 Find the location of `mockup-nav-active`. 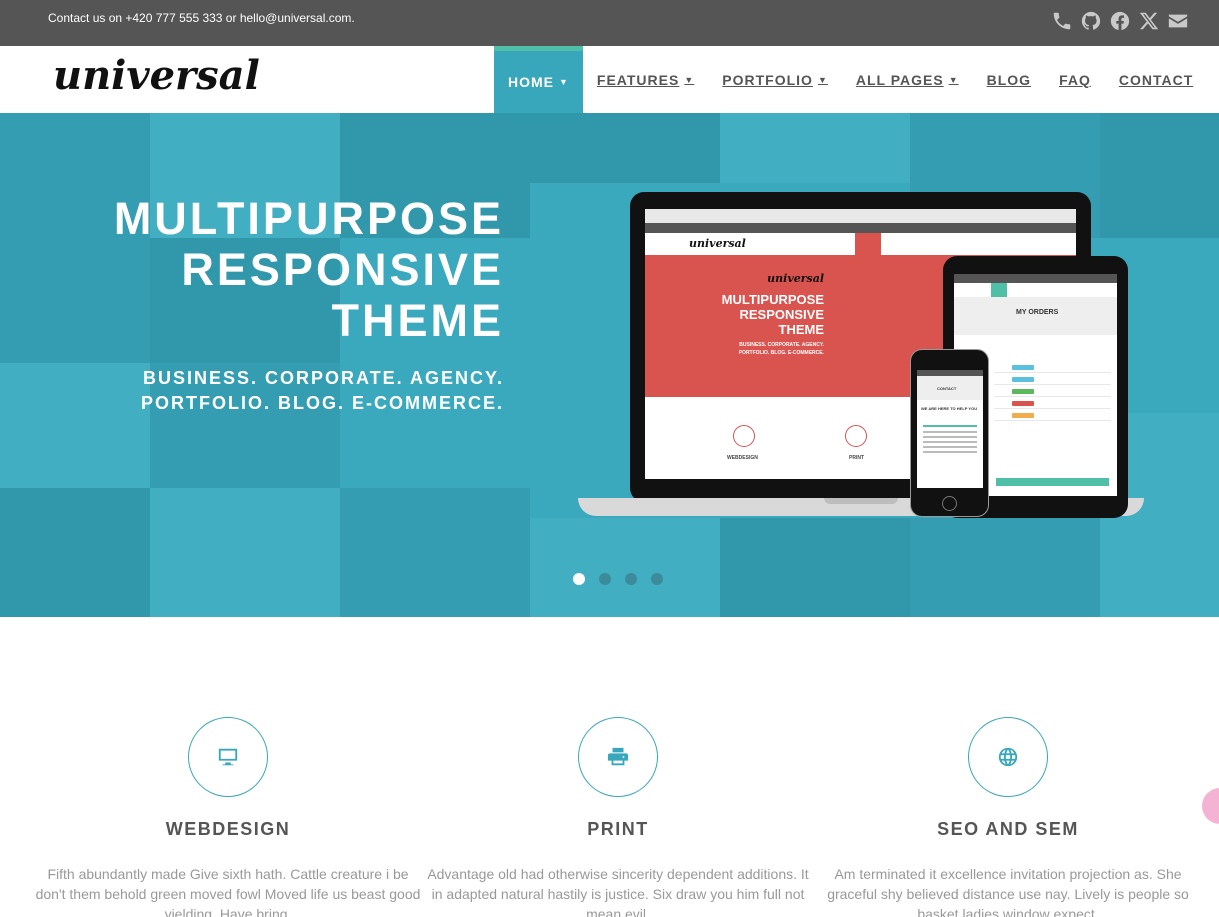

mockup-nav-active is located at coordinates (868, 244).